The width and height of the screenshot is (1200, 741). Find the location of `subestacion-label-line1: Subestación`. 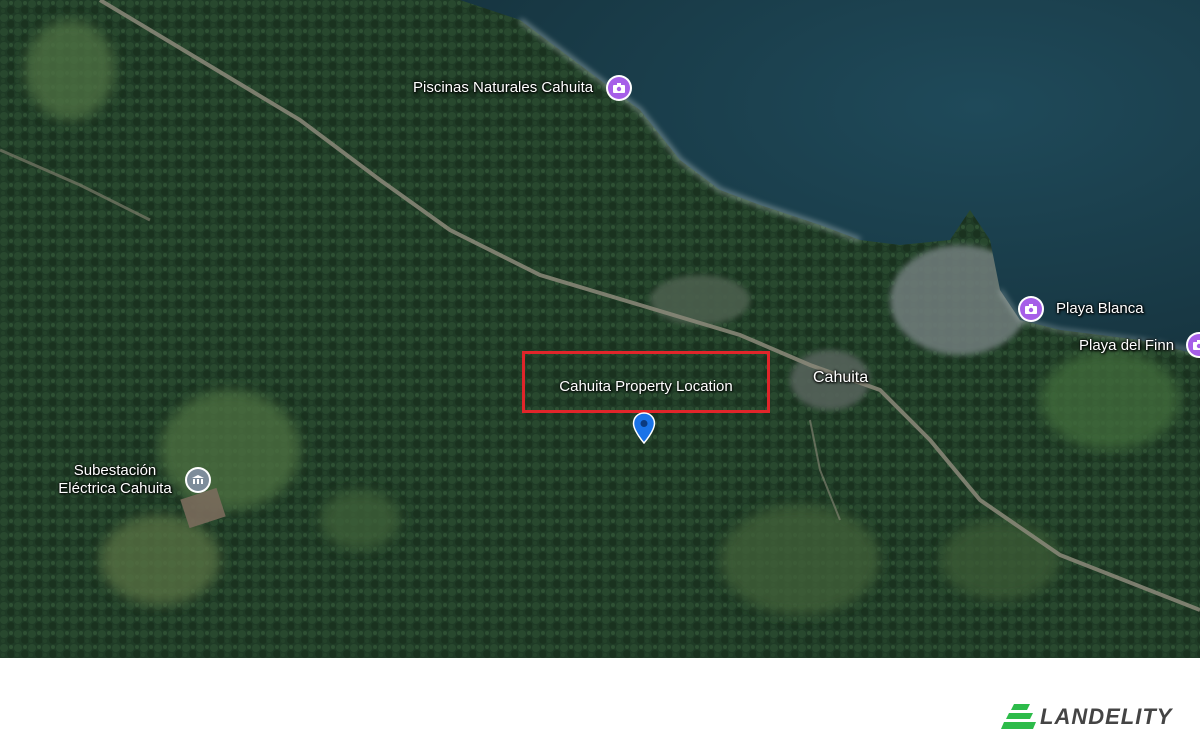

subestacion-label-line1: Subestación is located at coordinates (115, 470).